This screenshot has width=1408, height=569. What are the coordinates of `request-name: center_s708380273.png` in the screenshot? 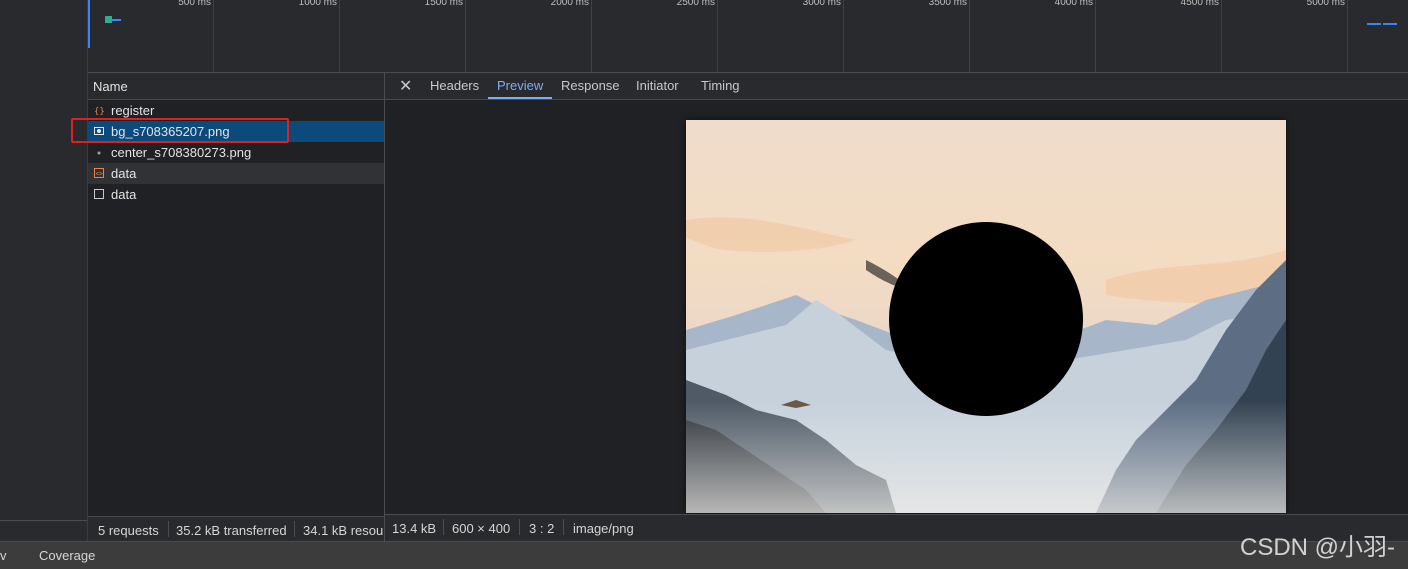 It's located at (181, 152).